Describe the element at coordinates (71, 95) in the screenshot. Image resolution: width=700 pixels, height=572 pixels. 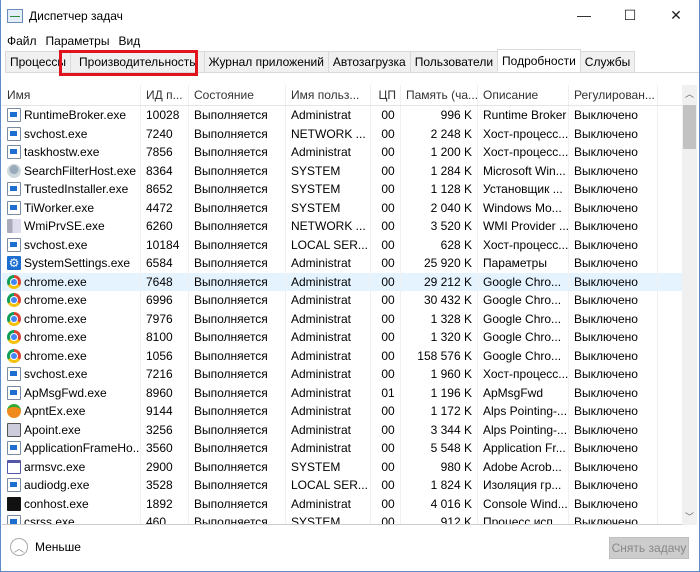
I see `column-name: Имя` at that location.